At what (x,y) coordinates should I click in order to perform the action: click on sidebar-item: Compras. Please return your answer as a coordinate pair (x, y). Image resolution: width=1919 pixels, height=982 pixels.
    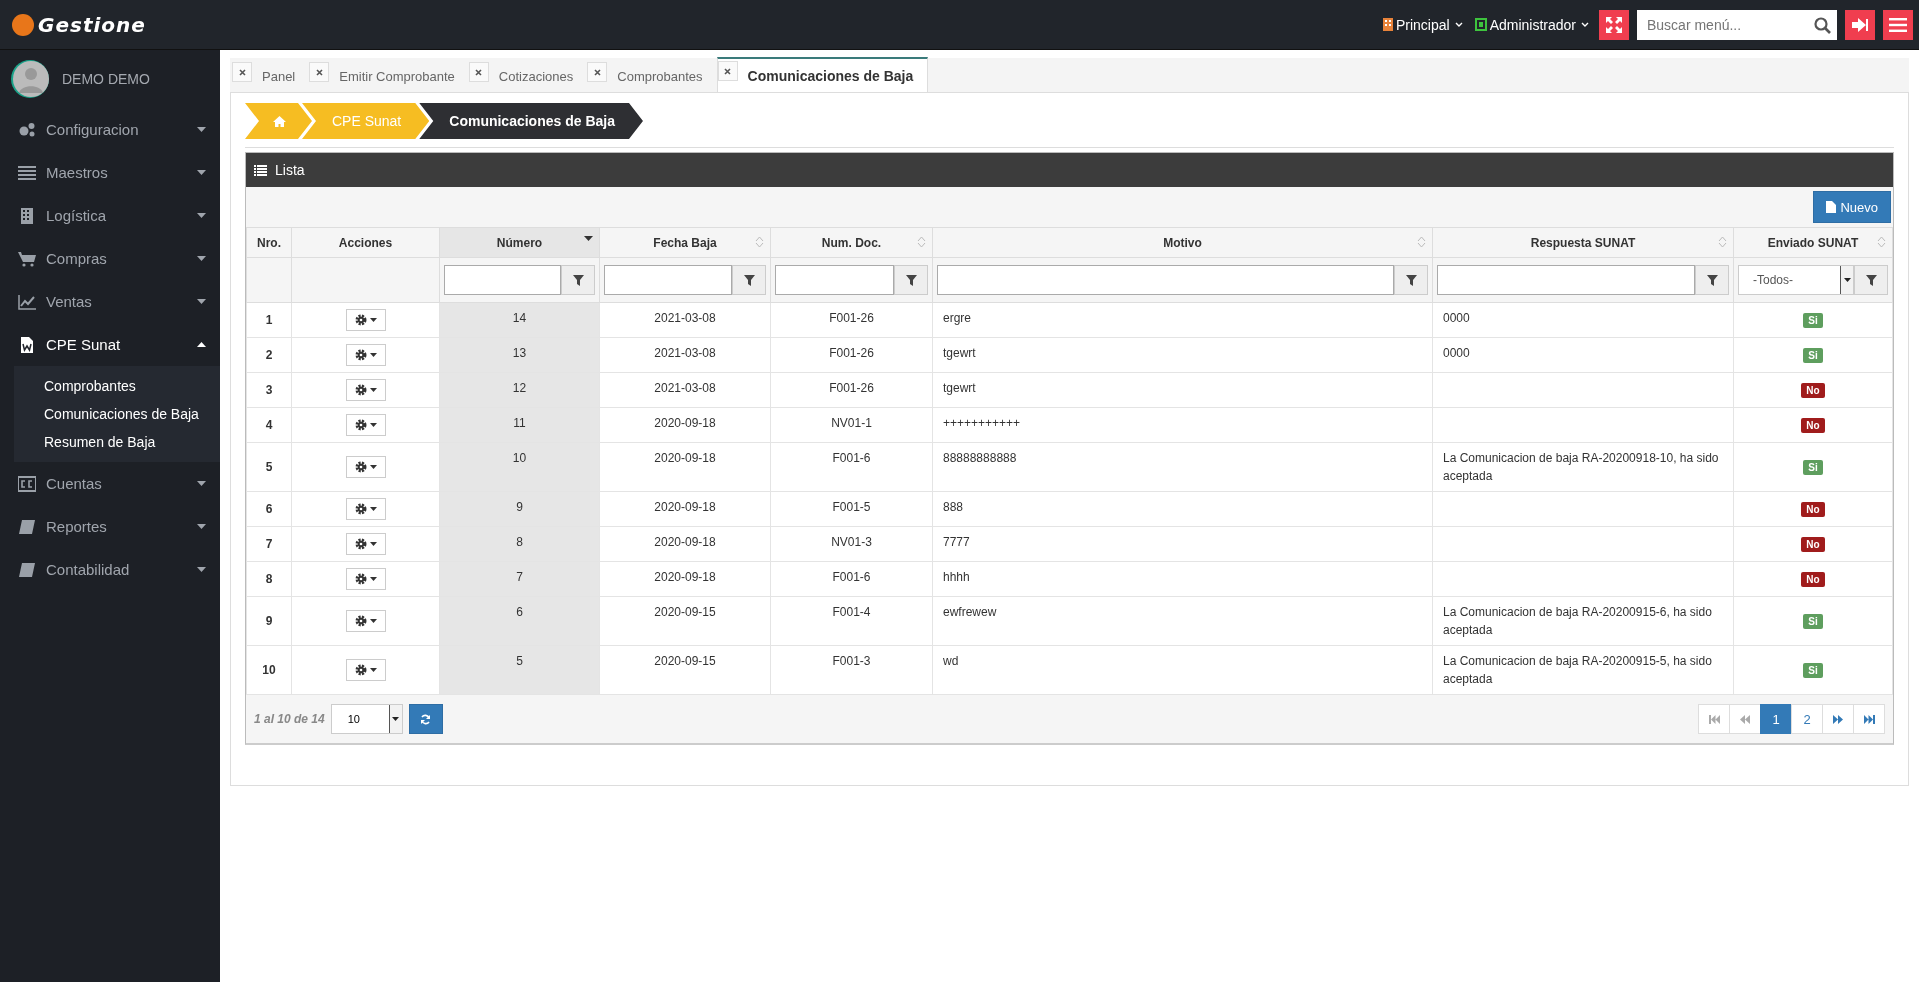
    Looking at the image, I should click on (110, 258).